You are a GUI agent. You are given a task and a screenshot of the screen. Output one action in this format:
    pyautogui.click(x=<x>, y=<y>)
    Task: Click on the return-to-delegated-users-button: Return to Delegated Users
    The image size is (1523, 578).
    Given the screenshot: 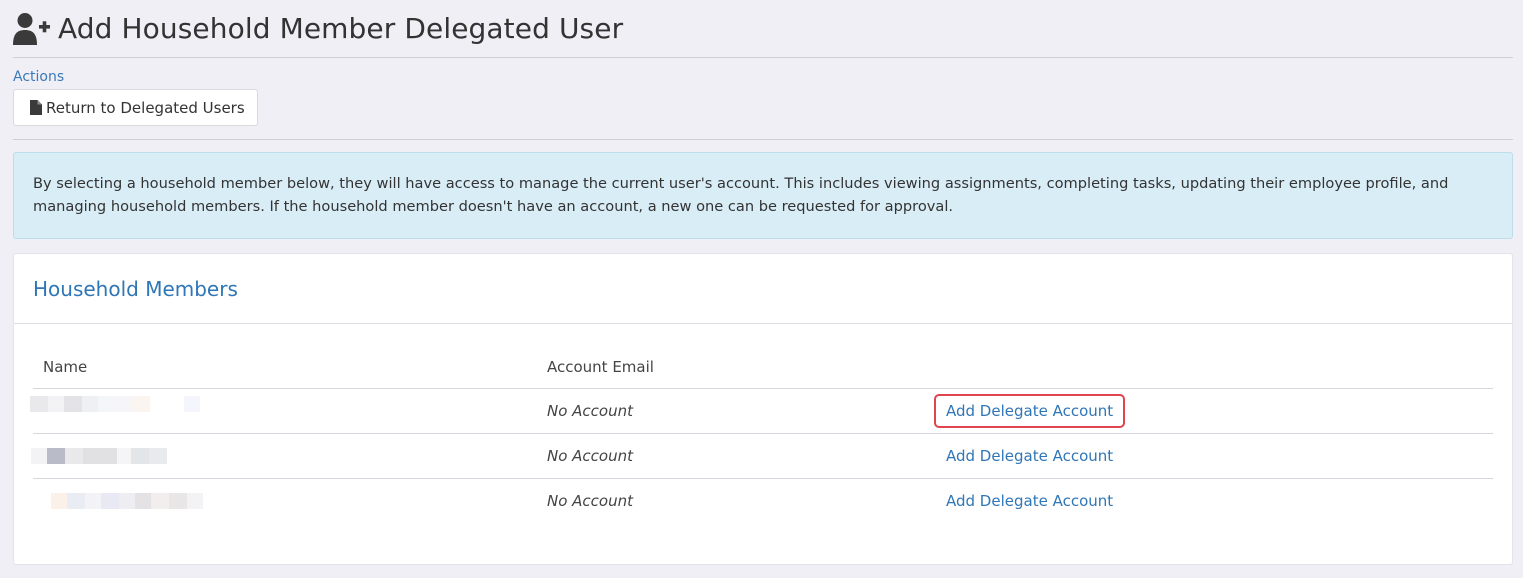 What is the action you would take?
    pyautogui.click(x=135, y=107)
    